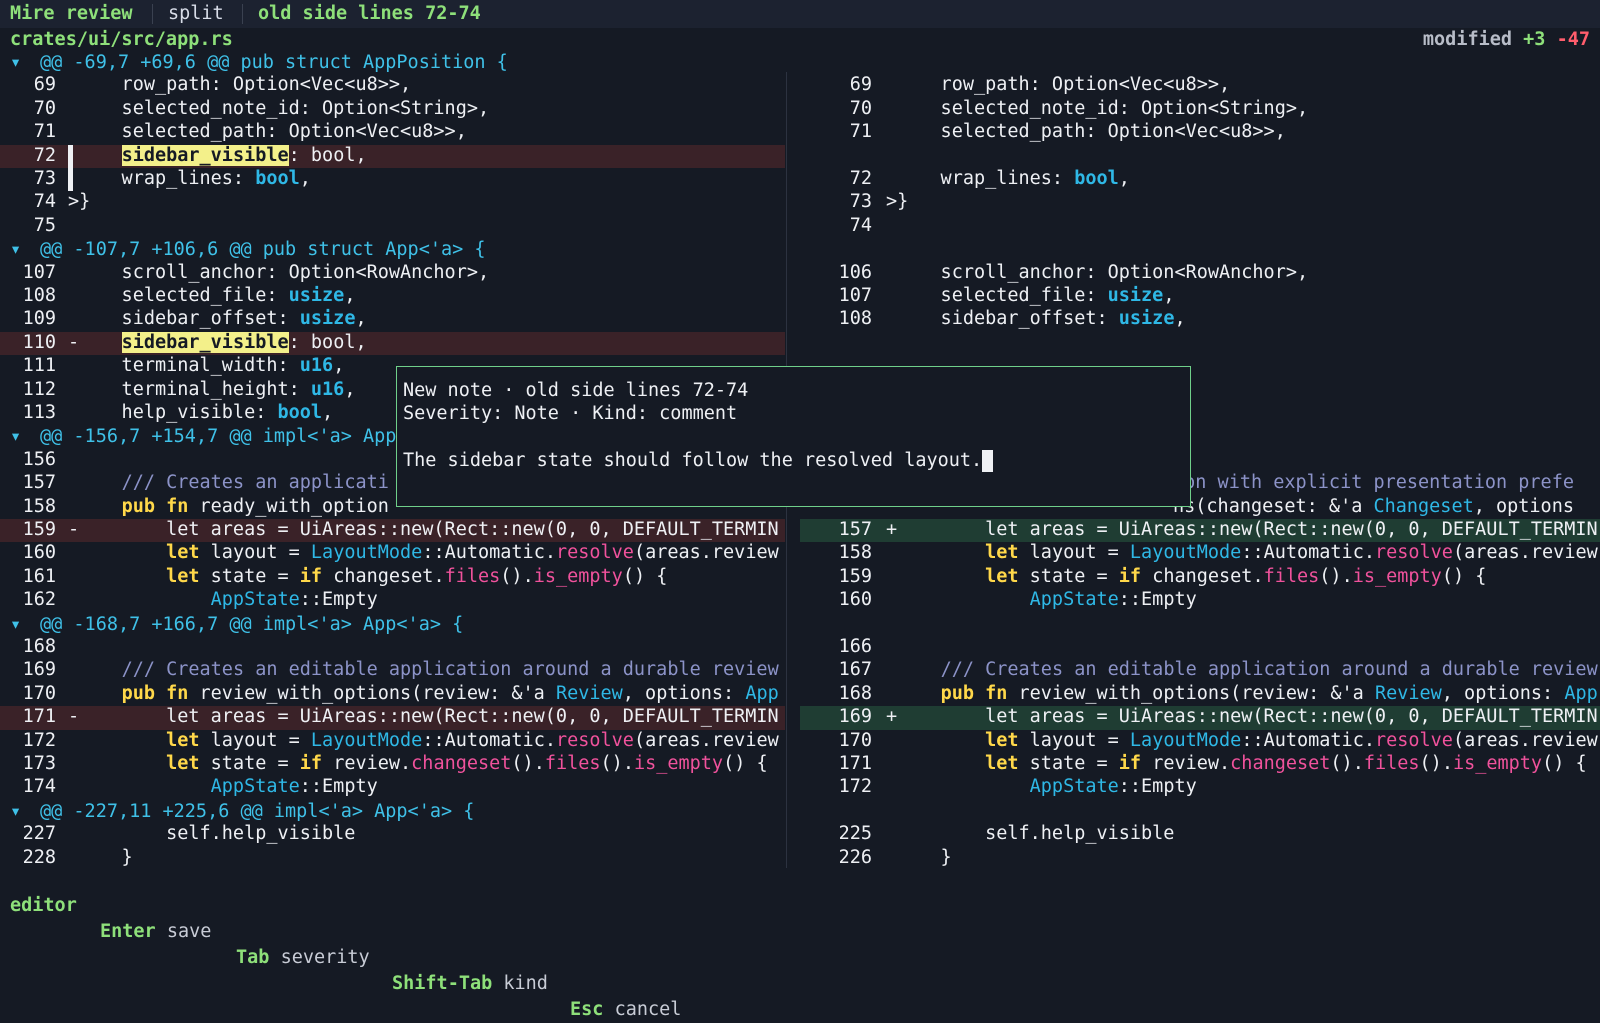 This screenshot has width=1600, height=1023. I want to click on new-diff-line: 160 AppState::Empty, so click(1200, 600).